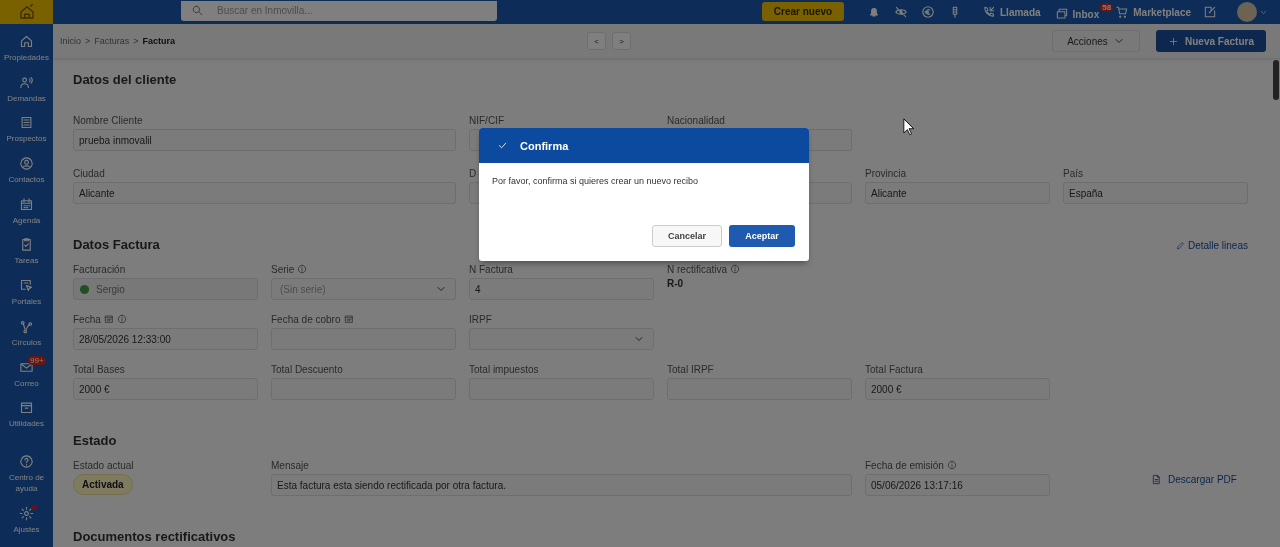 This screenshot has width=1280, height=547. What do you see at coordinates (894, 369) in the screenshot?
I see `field-label: Total Factura` at bounding box center [894, 369].